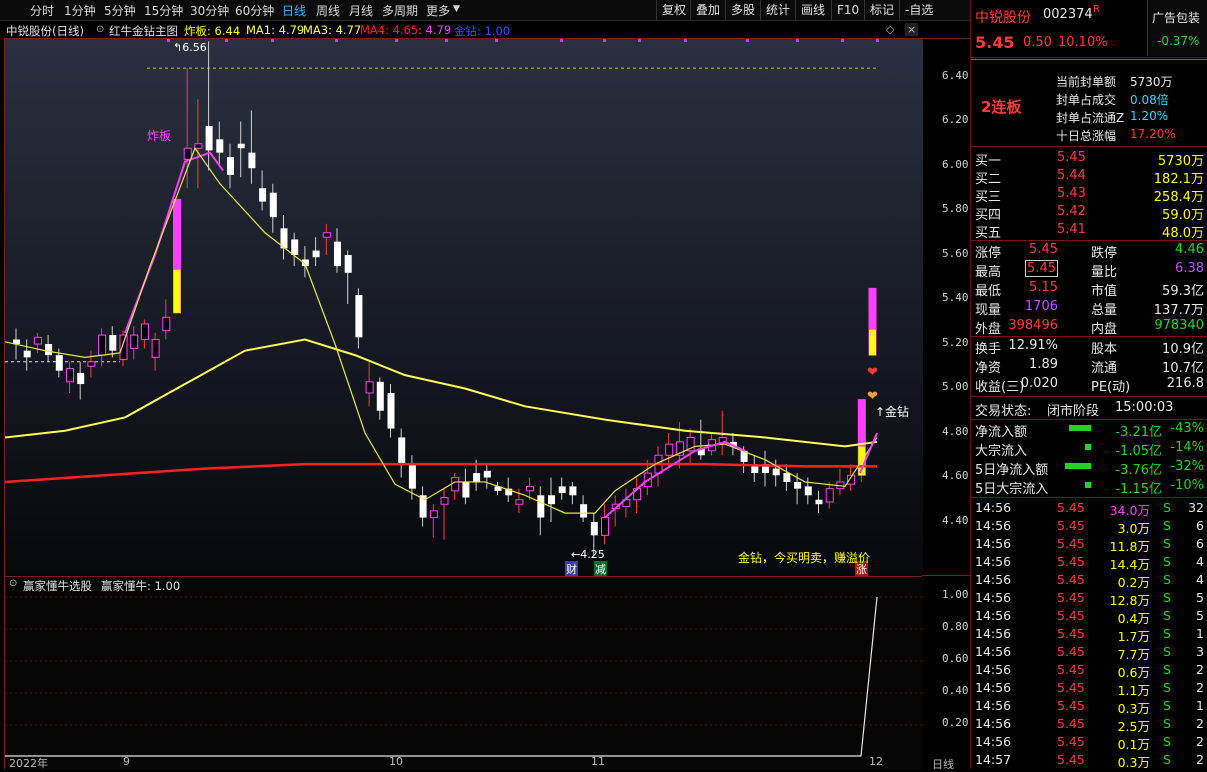 The image size is (1207, 772). What do you see at coordinates (294, 10) in the screenshot?
I see `tab-daily: 日线` at bounding box center [294, 10].